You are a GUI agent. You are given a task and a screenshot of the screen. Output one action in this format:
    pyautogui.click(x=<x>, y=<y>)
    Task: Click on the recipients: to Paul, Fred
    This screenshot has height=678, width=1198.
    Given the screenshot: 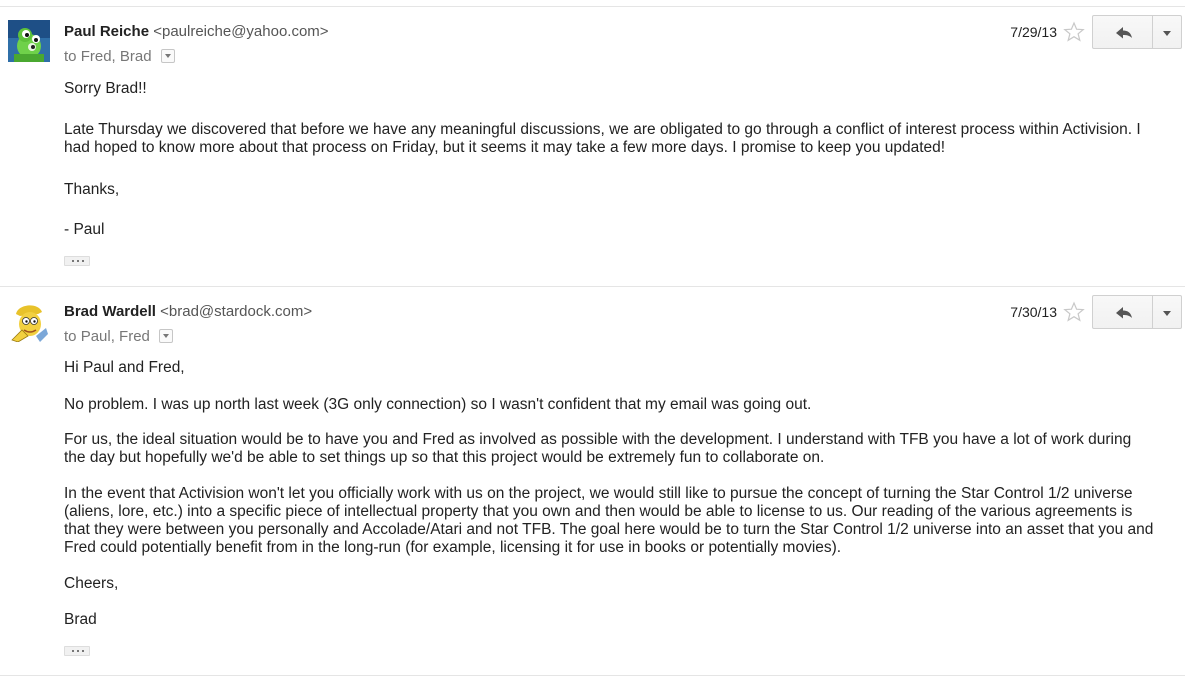 What is the action you would take?
    pyautogui.click(x=119, y=336)
    